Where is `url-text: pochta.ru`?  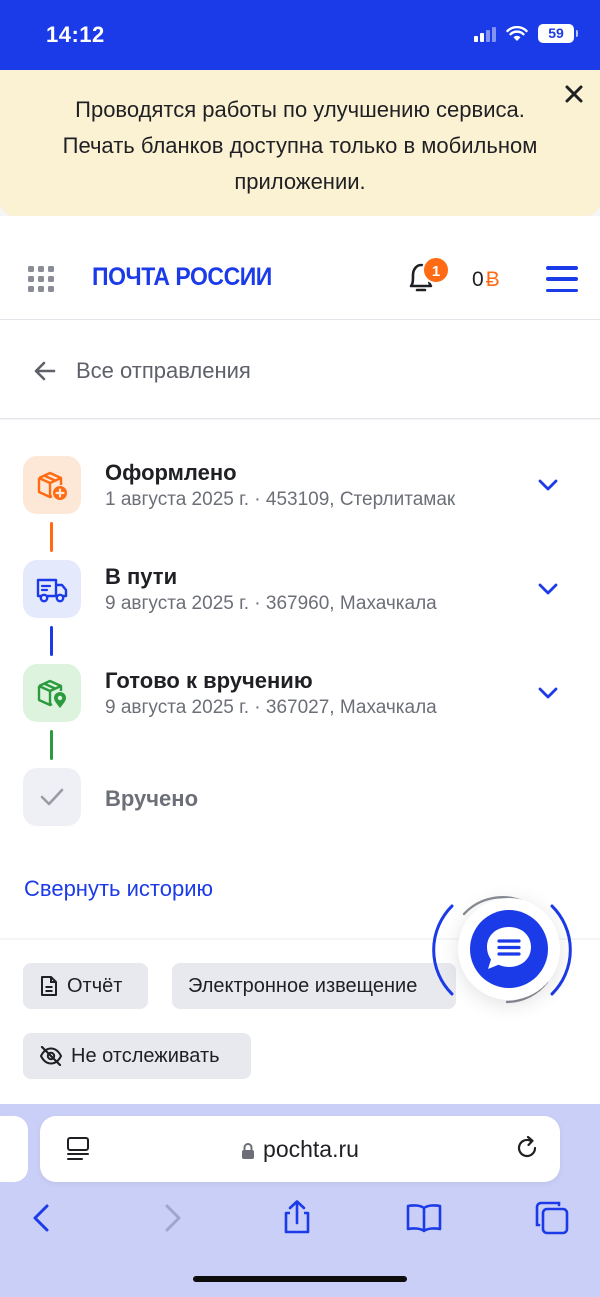
url-text: pochta.ru is located at coordinates (300, 1149).